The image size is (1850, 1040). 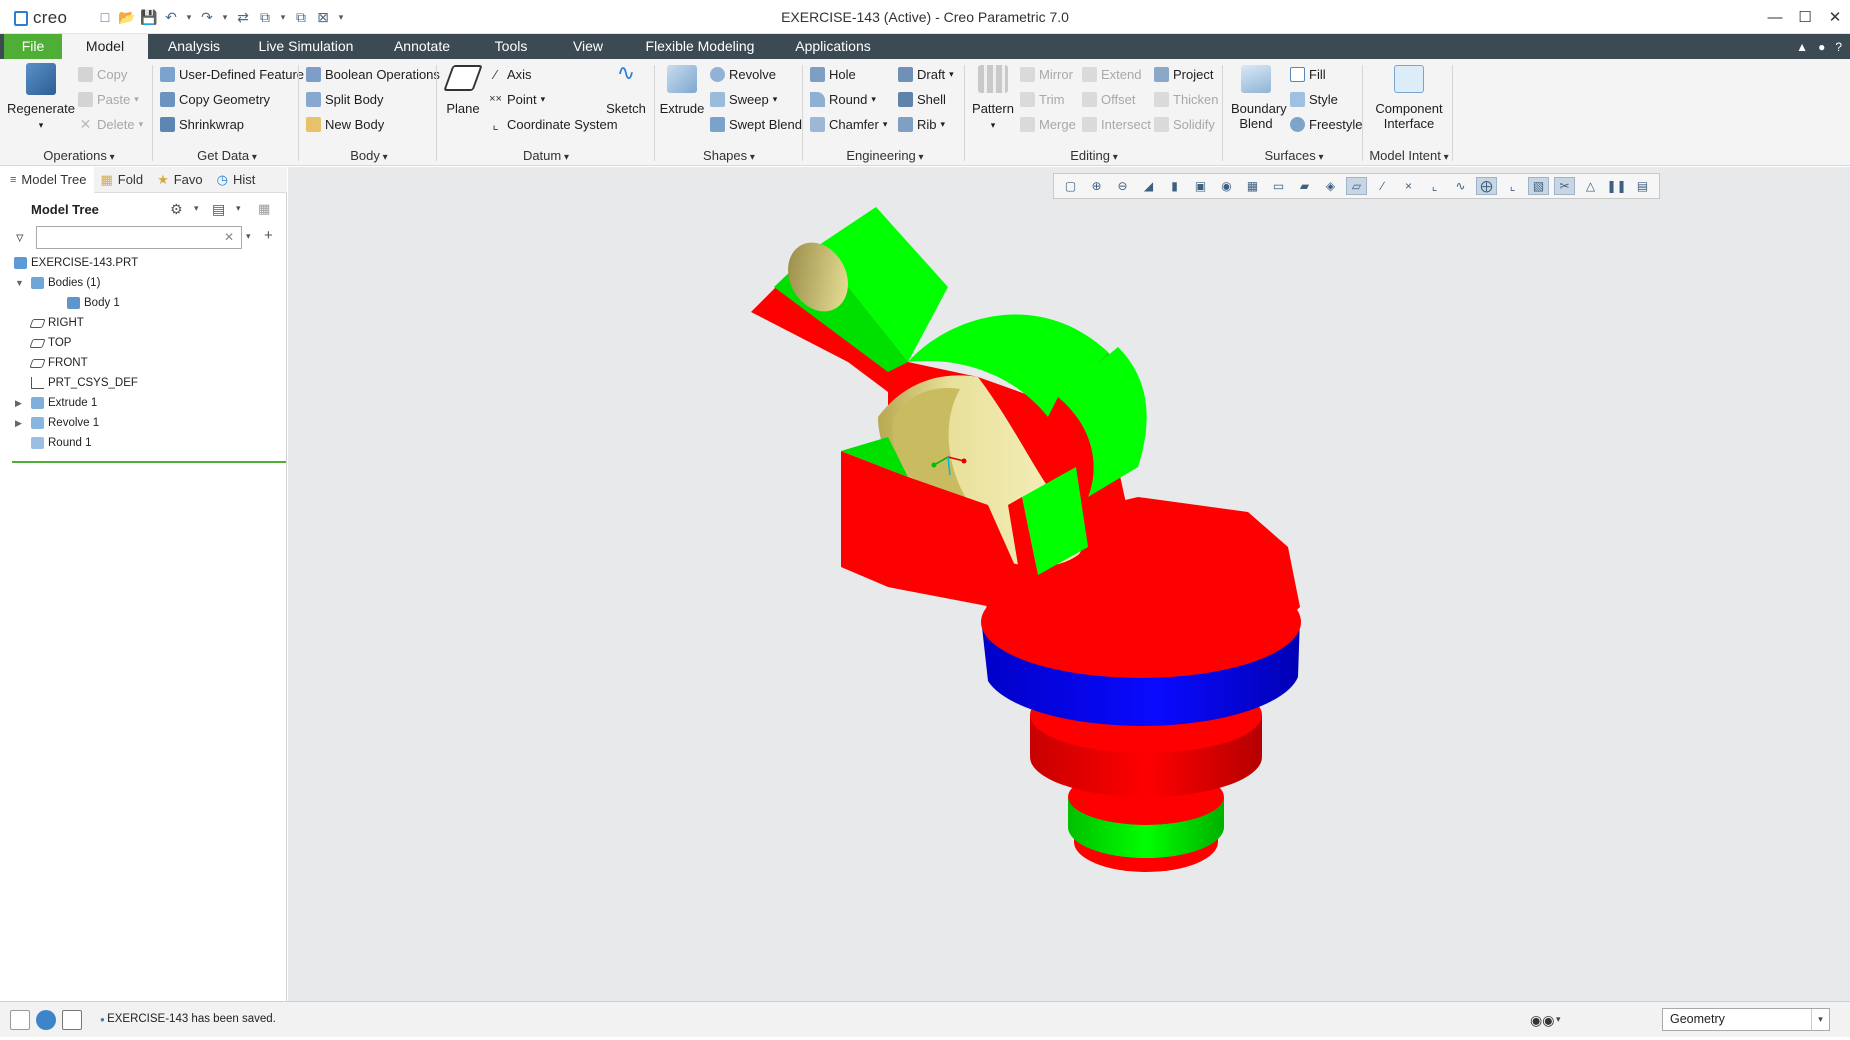 I want to click on copy-button: Copy, so click(x=102, y=74).